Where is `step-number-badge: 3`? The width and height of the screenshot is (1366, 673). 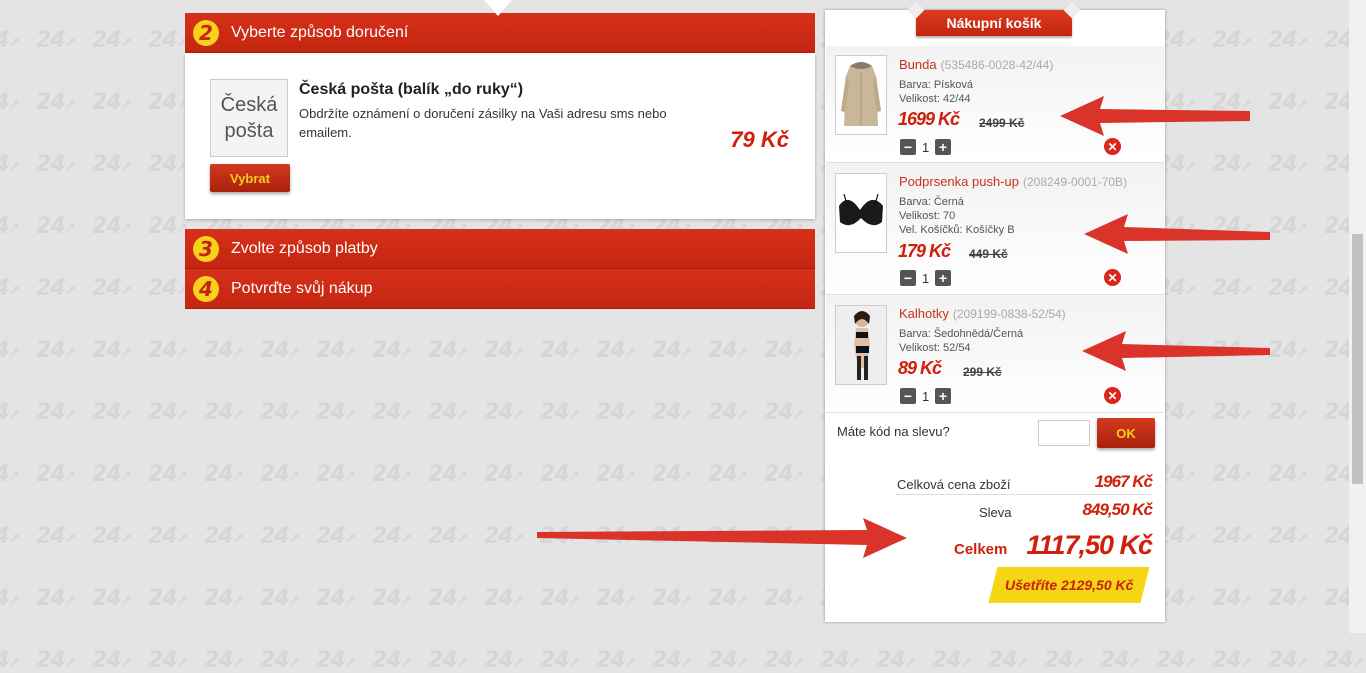 step-number-badge: 3 is located at coordinates (206, 248).